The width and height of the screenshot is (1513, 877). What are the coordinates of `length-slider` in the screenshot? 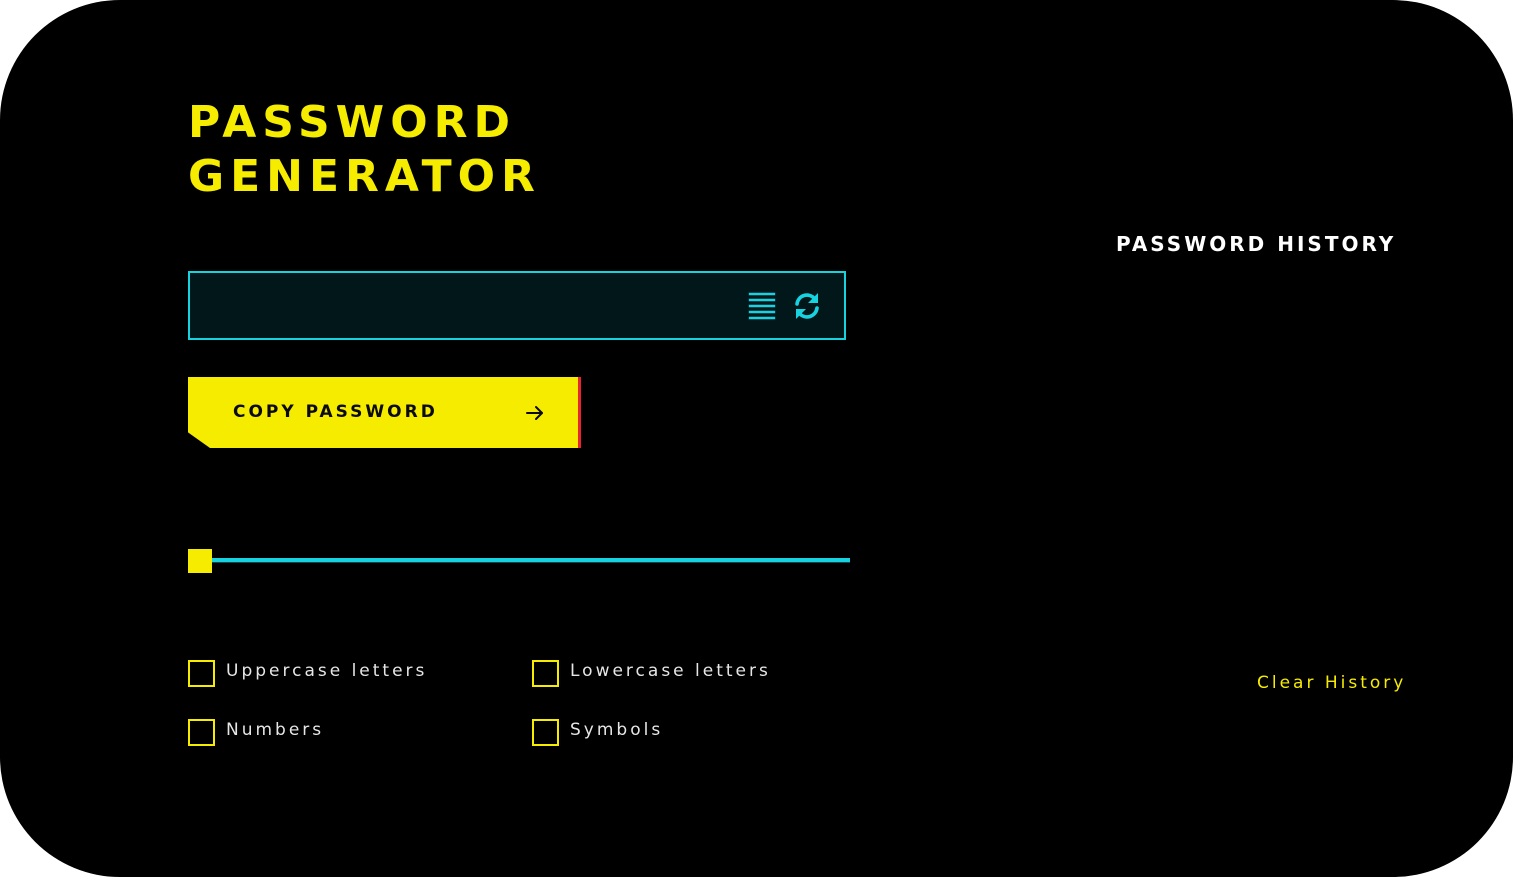 It's located at (519, 560).